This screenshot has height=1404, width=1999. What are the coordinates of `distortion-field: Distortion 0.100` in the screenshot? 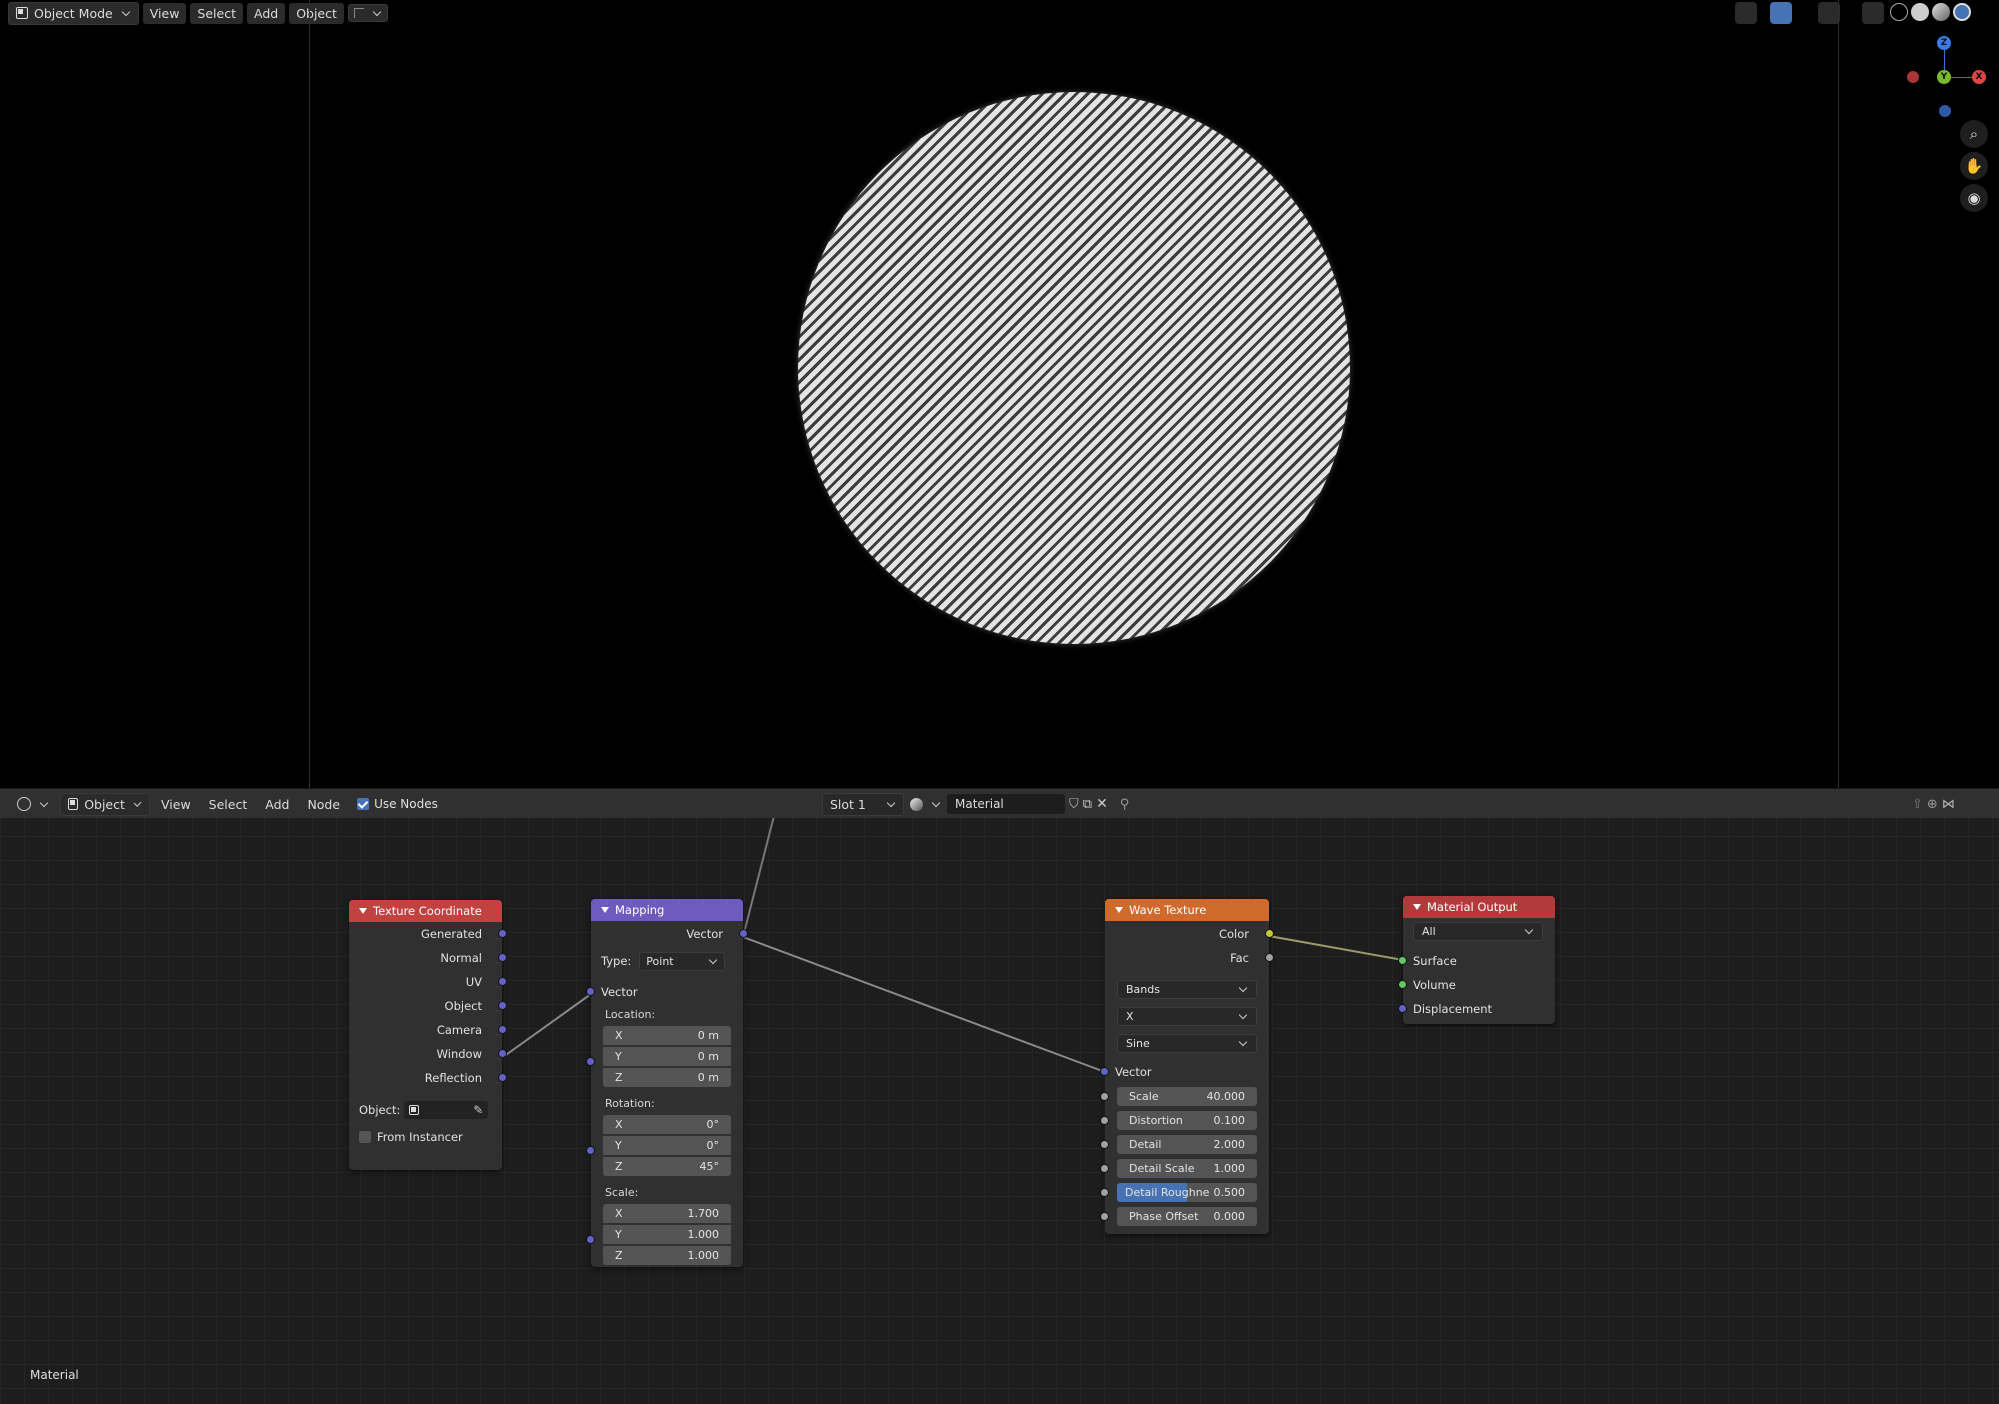 It's located at (1187, 1120).